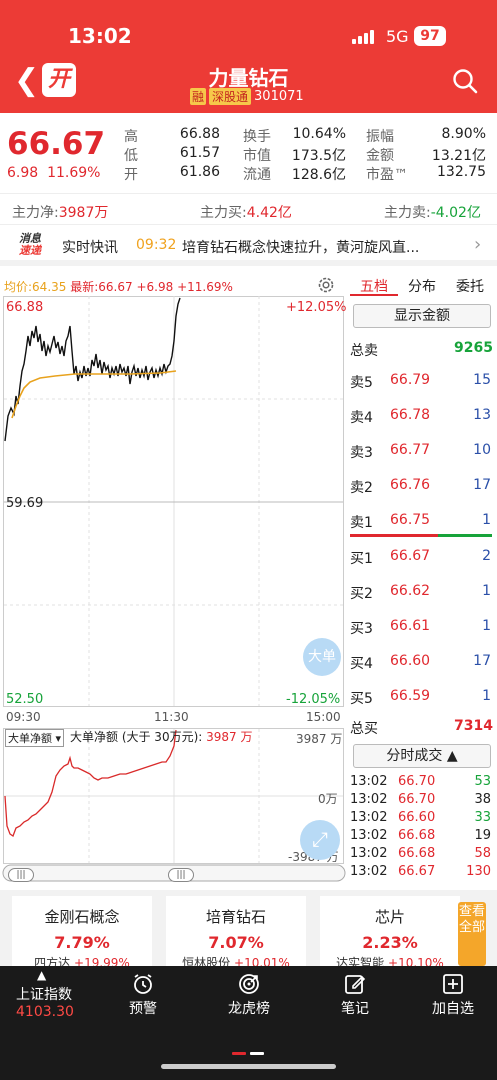  Describe the element at coordinates (322, 657) in the screenshot. I see `big-order-button: 大单` at that location.